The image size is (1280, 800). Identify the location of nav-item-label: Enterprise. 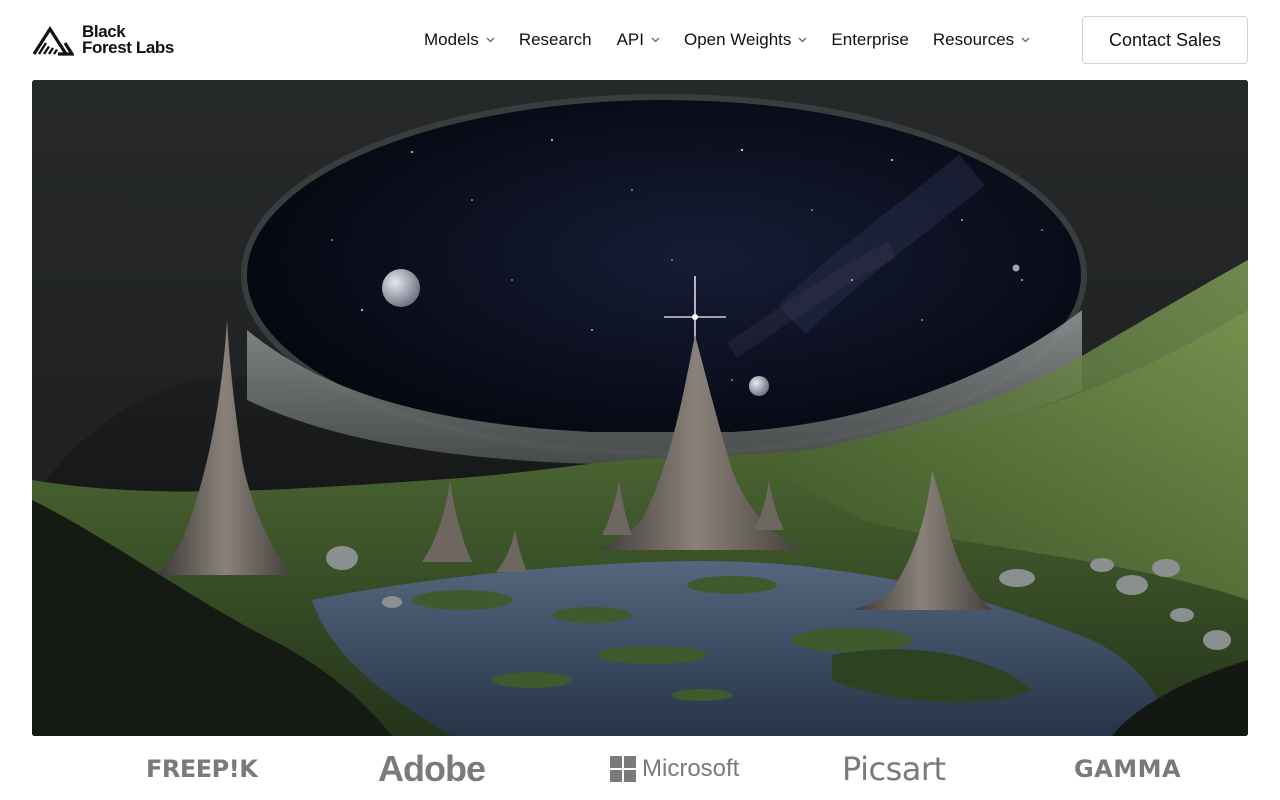
(870, 39).